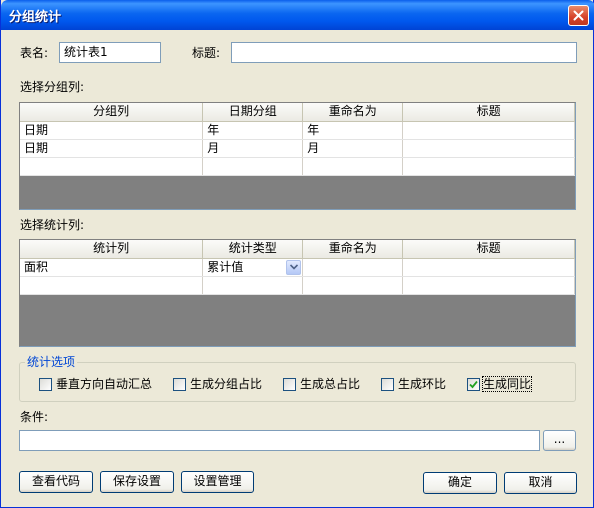 This screenshot has height=508, width=594. What do you see at coordinates (253, 249) in the screenshot?
I see `column-header: 统计类型` at bounding box center [253, 249].